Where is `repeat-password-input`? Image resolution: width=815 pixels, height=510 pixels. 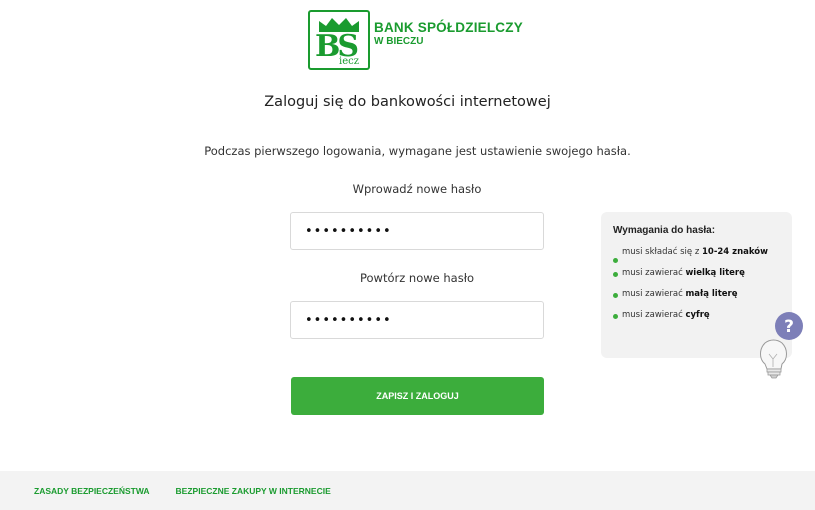 repeat-password-input is located at coordinates (424, 320).